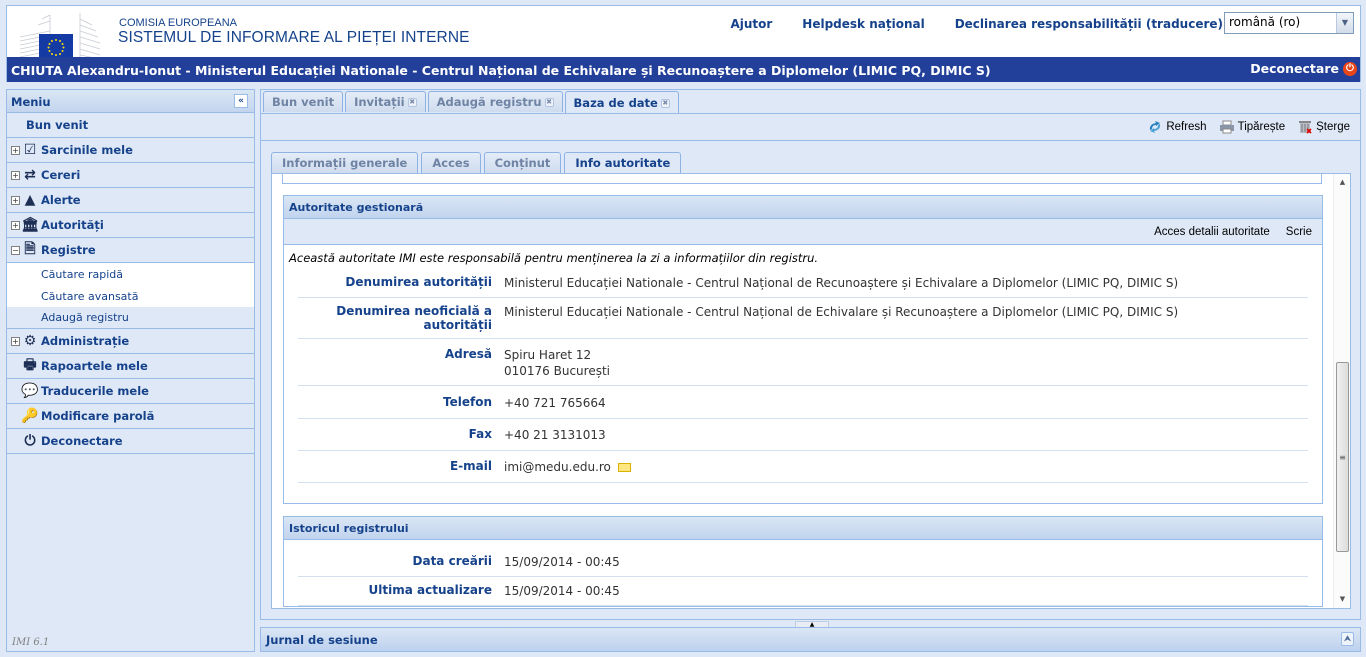 This screenshot has height=657, width=1366. What do you see at coordinates (1089, 24) in the screenshot?
I see `disclaimer-link: Declinarea responsabilității (traducere)` at bounding box center [1089, 24].